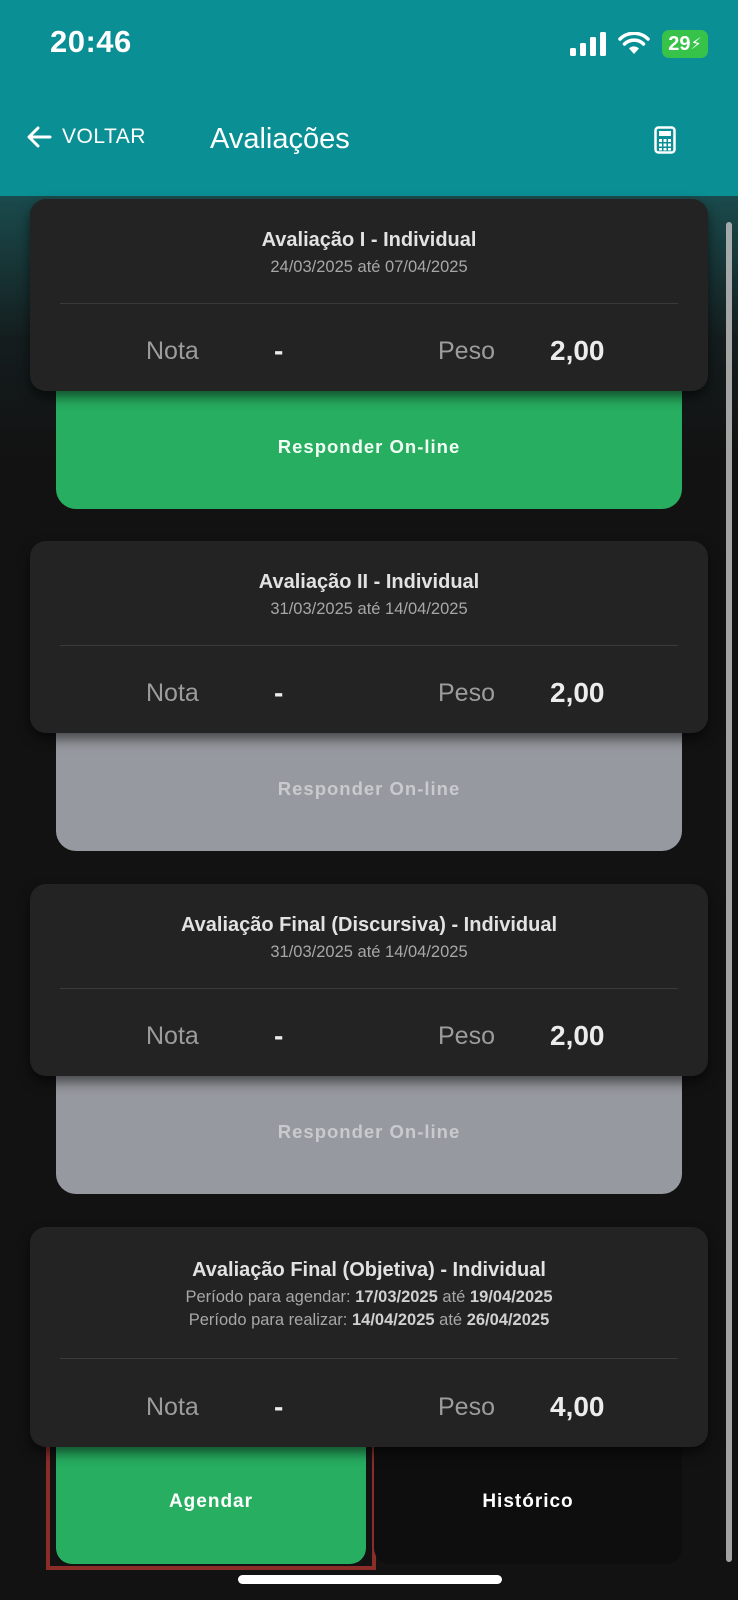  What do you see at coordinates (104, 136) in the screenshot?
I see `back-label: VOLTAR` at bounding box center [104, 136].